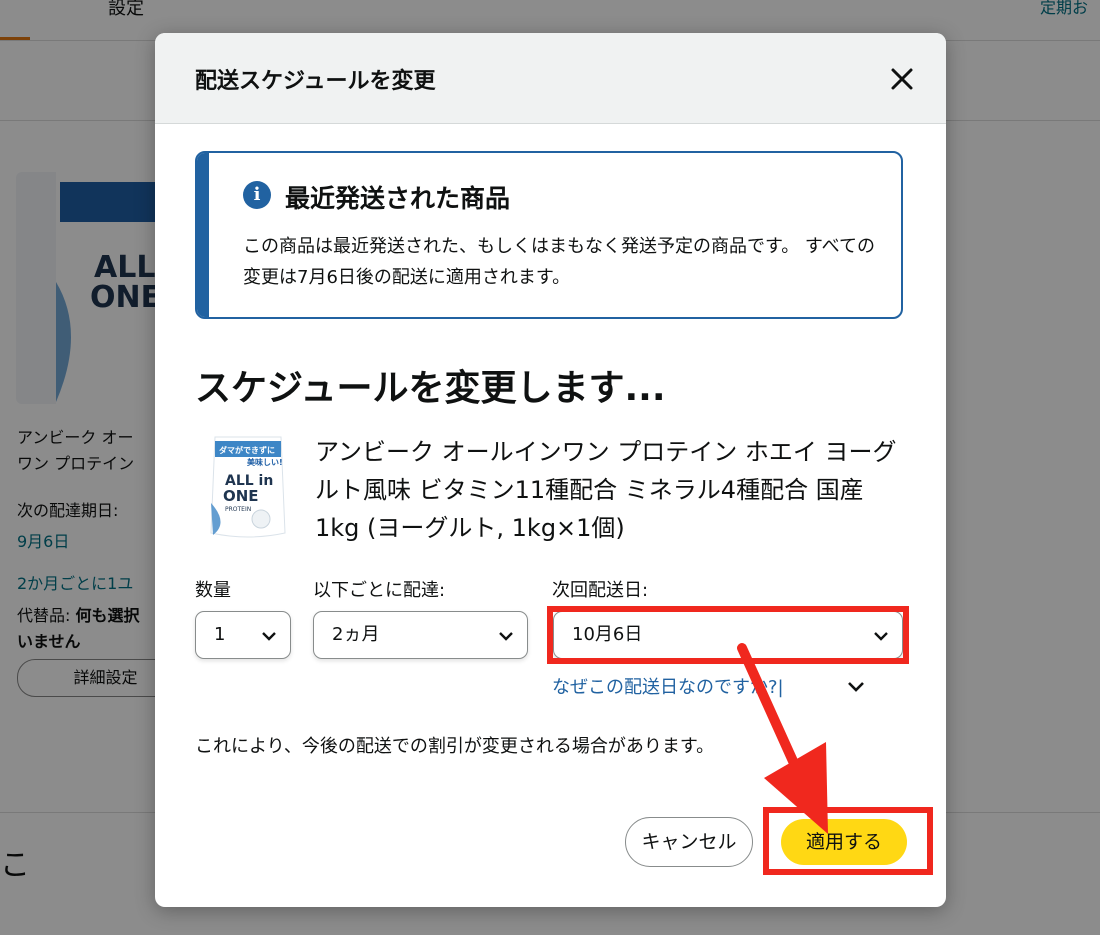  What do you see at coordinates (728, 635) in the screenshot?
I see `next-date-highlight` at bounding box center [728, 635].